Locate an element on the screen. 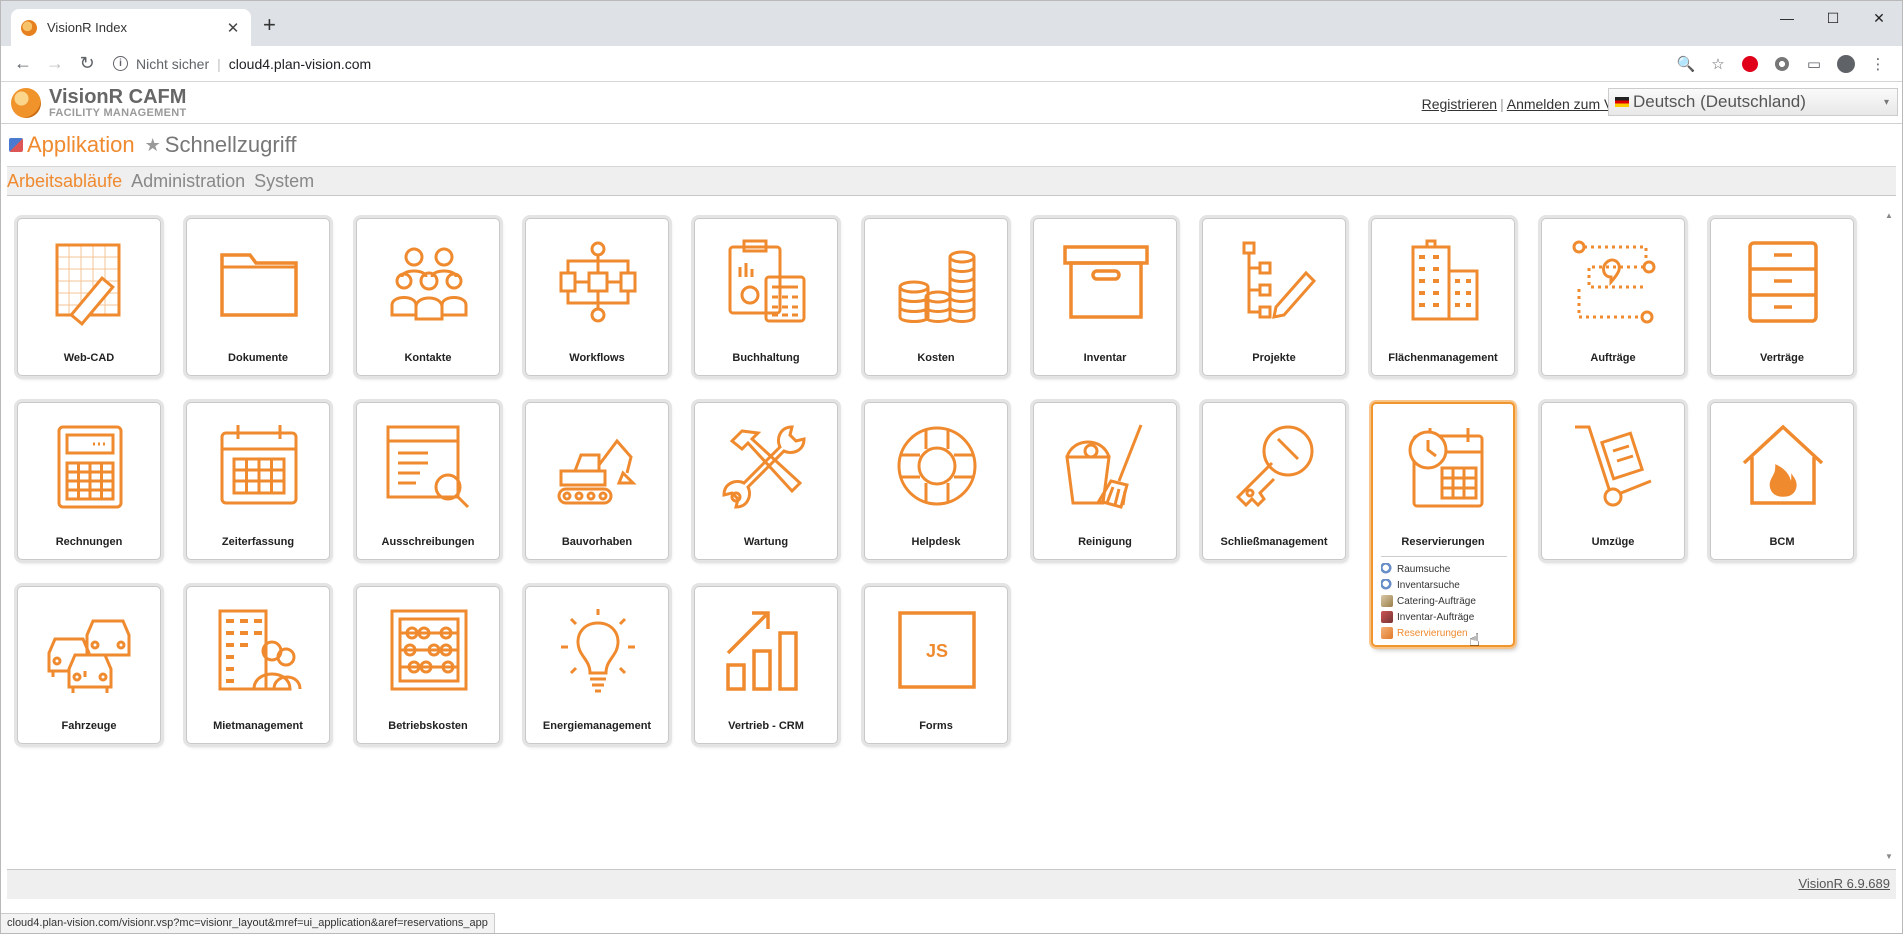  browser-menu-icon: ⋮ is located at coordinates (1878, 64).